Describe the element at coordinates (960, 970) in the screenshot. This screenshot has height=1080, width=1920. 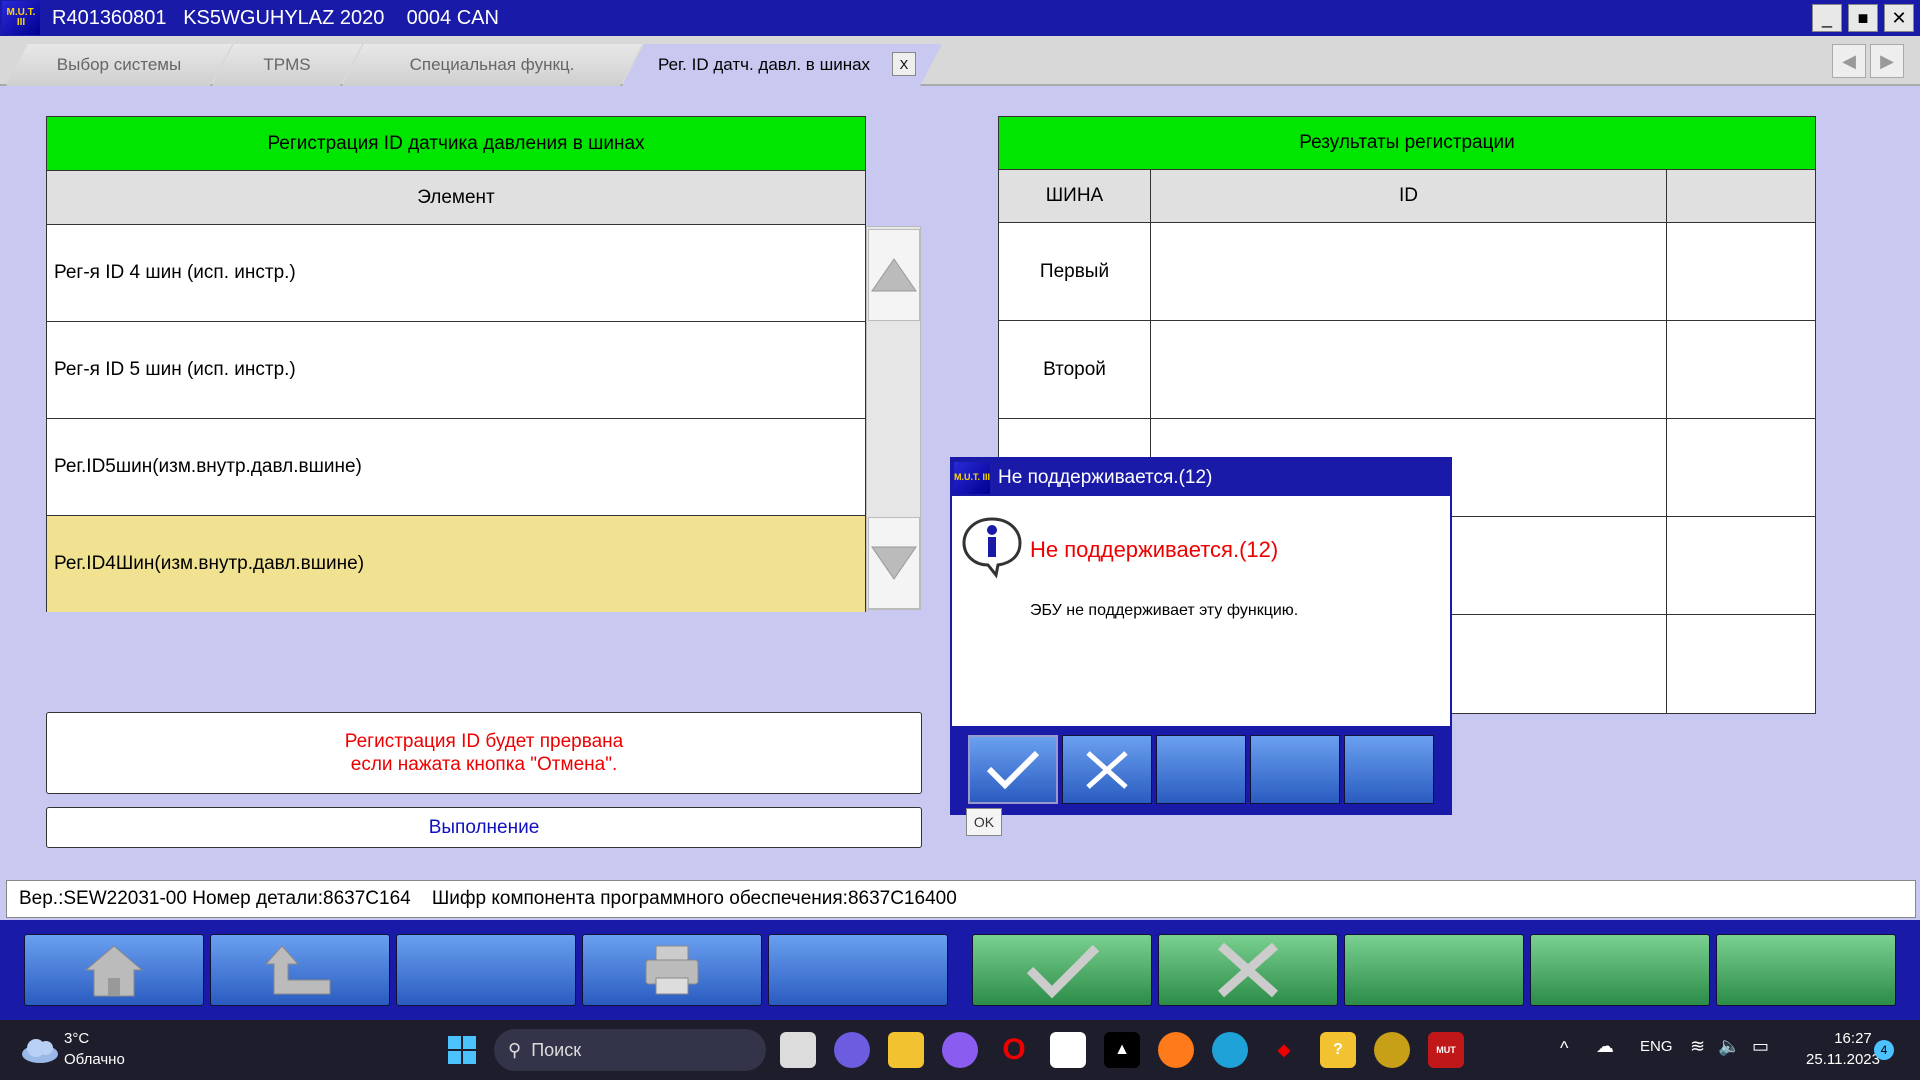
I see `bottom-toolbar` at that location.